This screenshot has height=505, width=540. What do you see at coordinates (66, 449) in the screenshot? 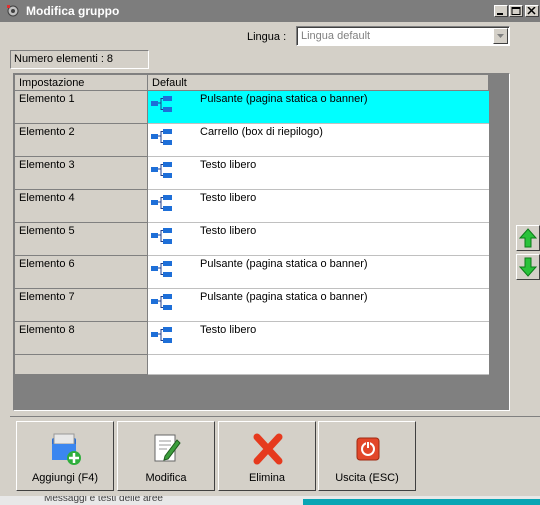
I see `add-folder-icon` at bounding box center [66, 449].